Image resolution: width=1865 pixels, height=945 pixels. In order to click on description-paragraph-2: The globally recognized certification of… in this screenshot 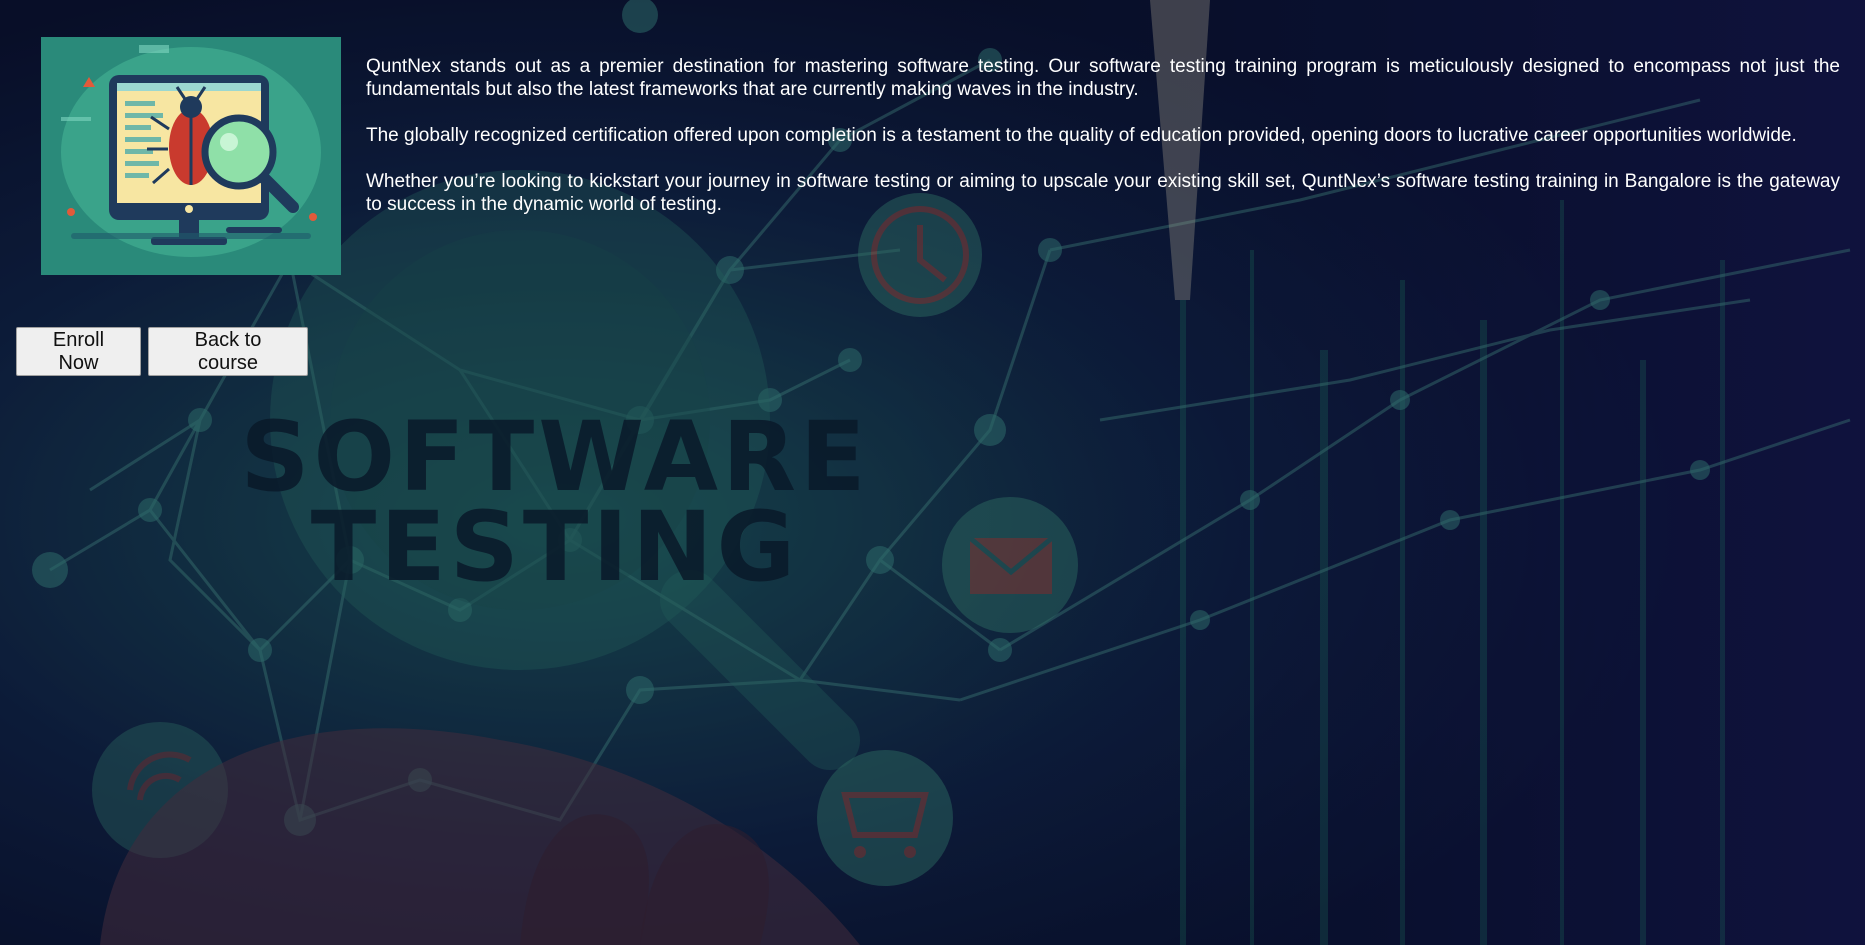, I will do `click(1081, 135)`.